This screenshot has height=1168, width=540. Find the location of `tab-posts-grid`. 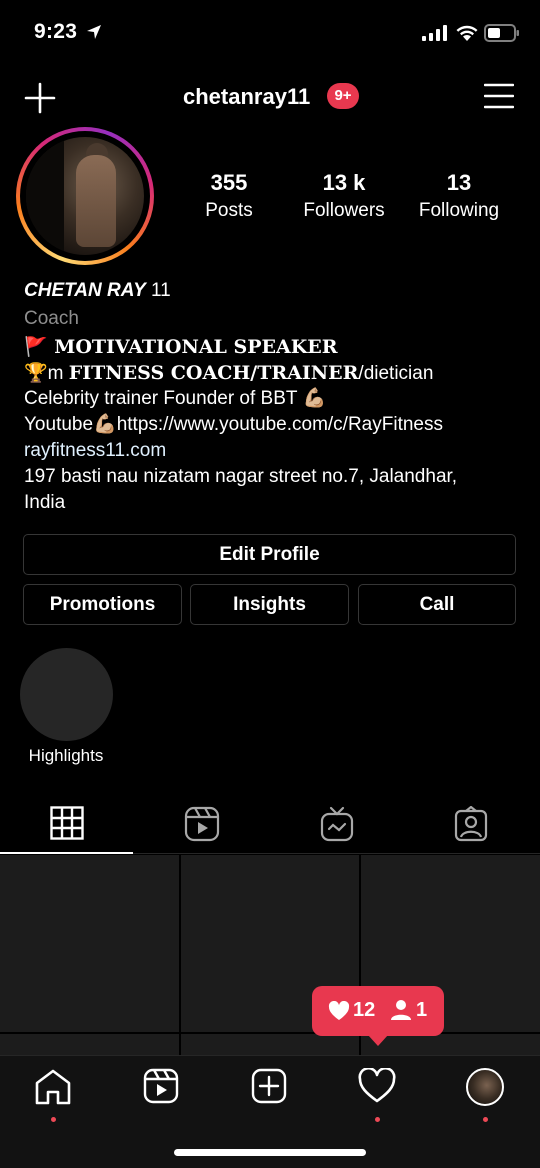

tab-posts-grid is located at coordinates (66, 825).